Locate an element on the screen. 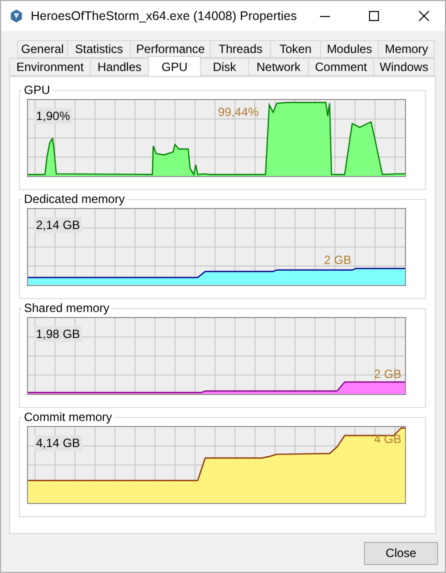  tab: Network is located at coordinates (278, 67).